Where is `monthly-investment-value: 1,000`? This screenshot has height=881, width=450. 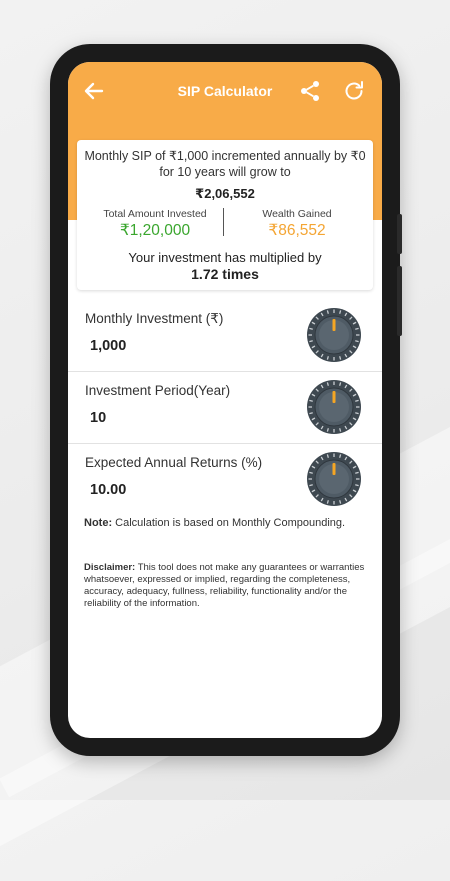
monthly-investment-value: 1,000 is located at coordinates (108, 346).